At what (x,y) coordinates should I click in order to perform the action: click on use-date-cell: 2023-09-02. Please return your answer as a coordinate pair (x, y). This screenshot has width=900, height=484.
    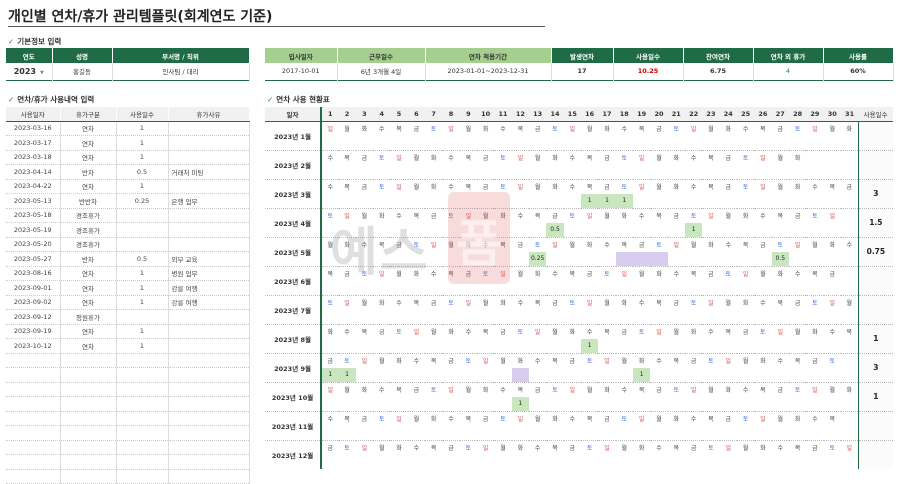
    Looking at the image, I should click on (33, 302).